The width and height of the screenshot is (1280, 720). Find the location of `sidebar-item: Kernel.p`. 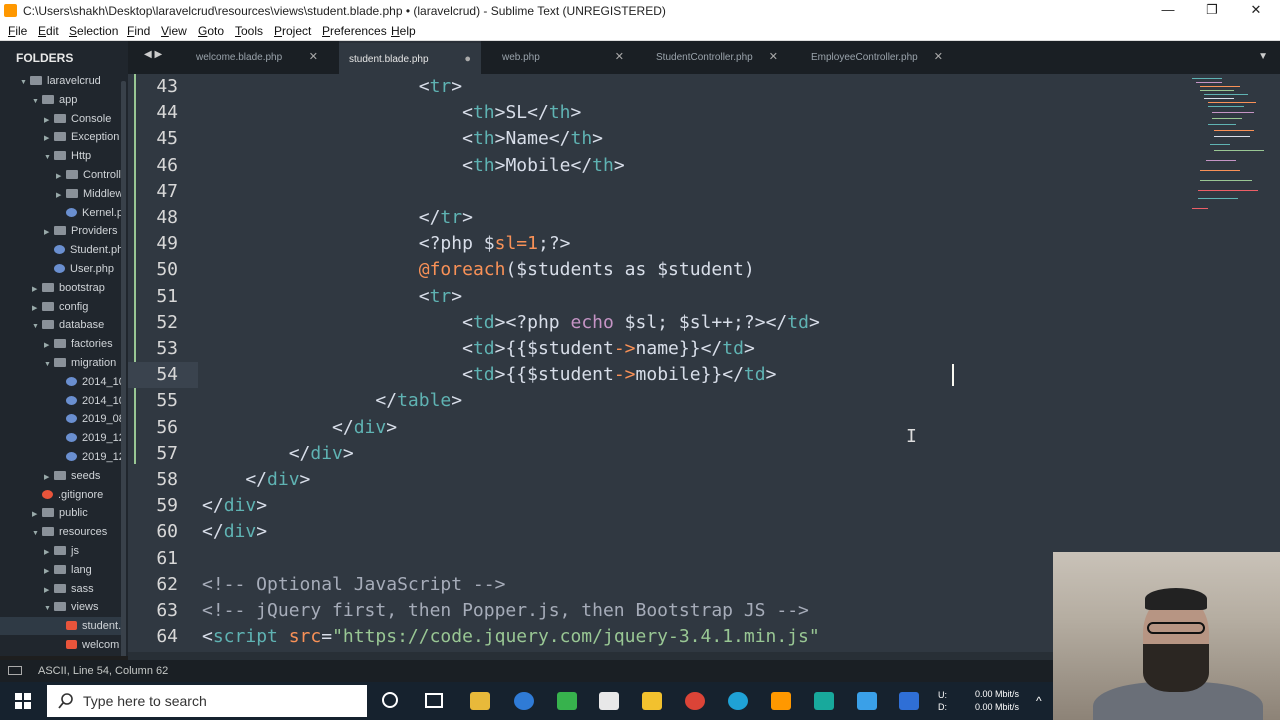

sidebar-item: Kernel.p is located at coordinates (61, 213).